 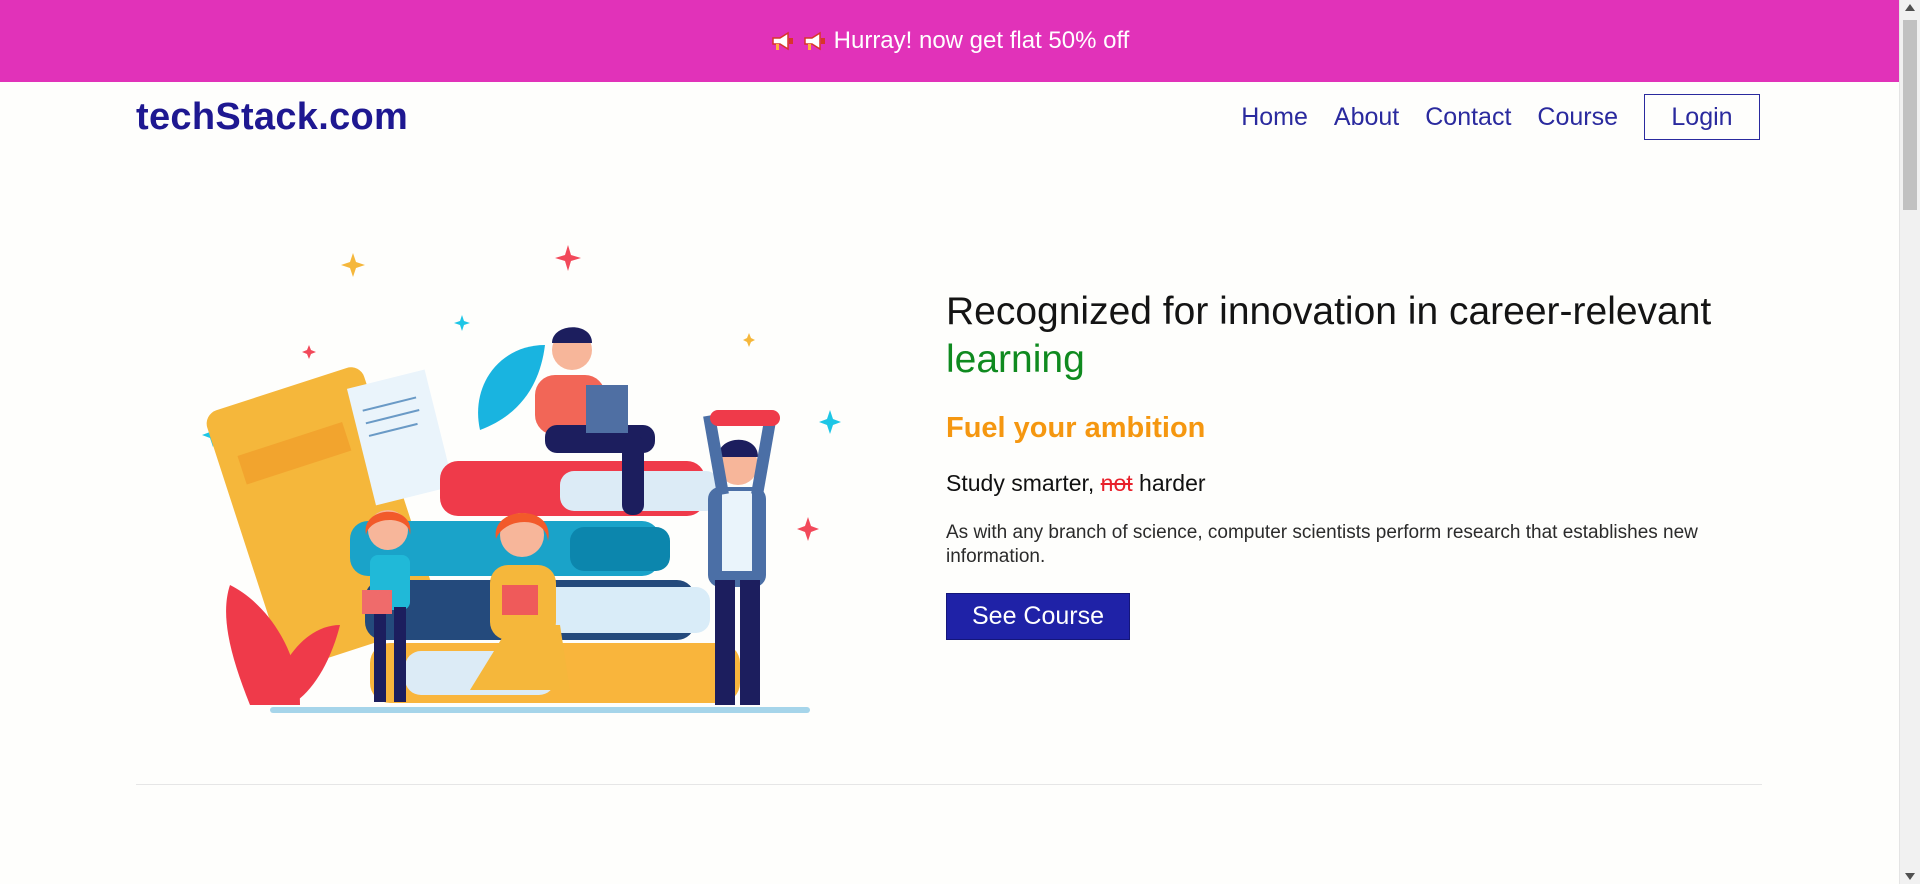 What do you see at coordinates (949, 784) in the screenshot?
I see `section-divider` at bounding box center [949, 784].